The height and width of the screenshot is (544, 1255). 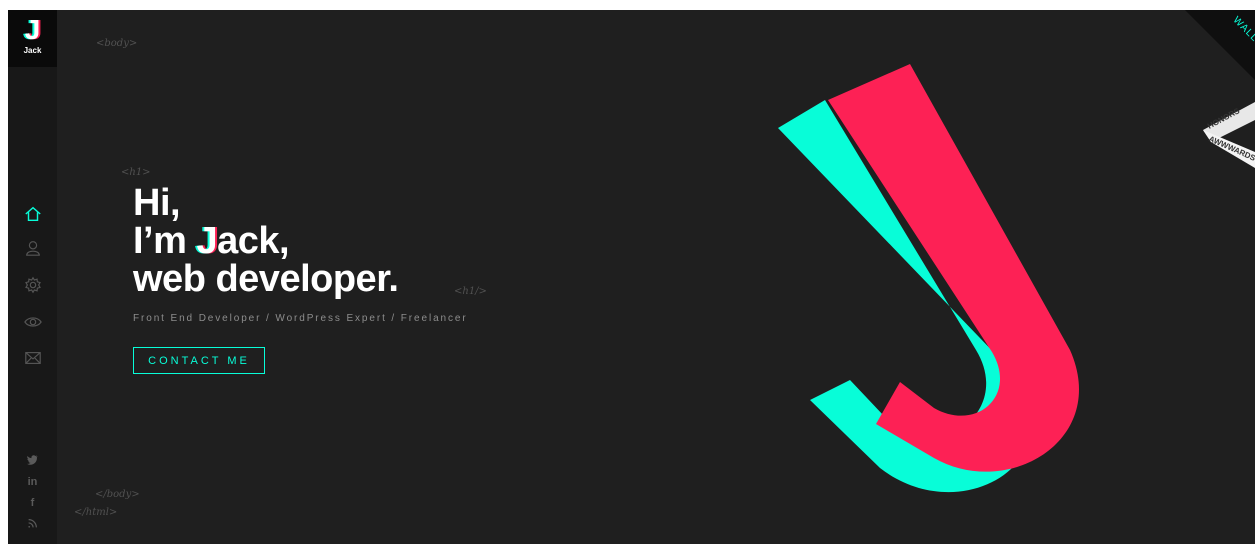 I want to click on nav-contact, so click(x=32, y=357).